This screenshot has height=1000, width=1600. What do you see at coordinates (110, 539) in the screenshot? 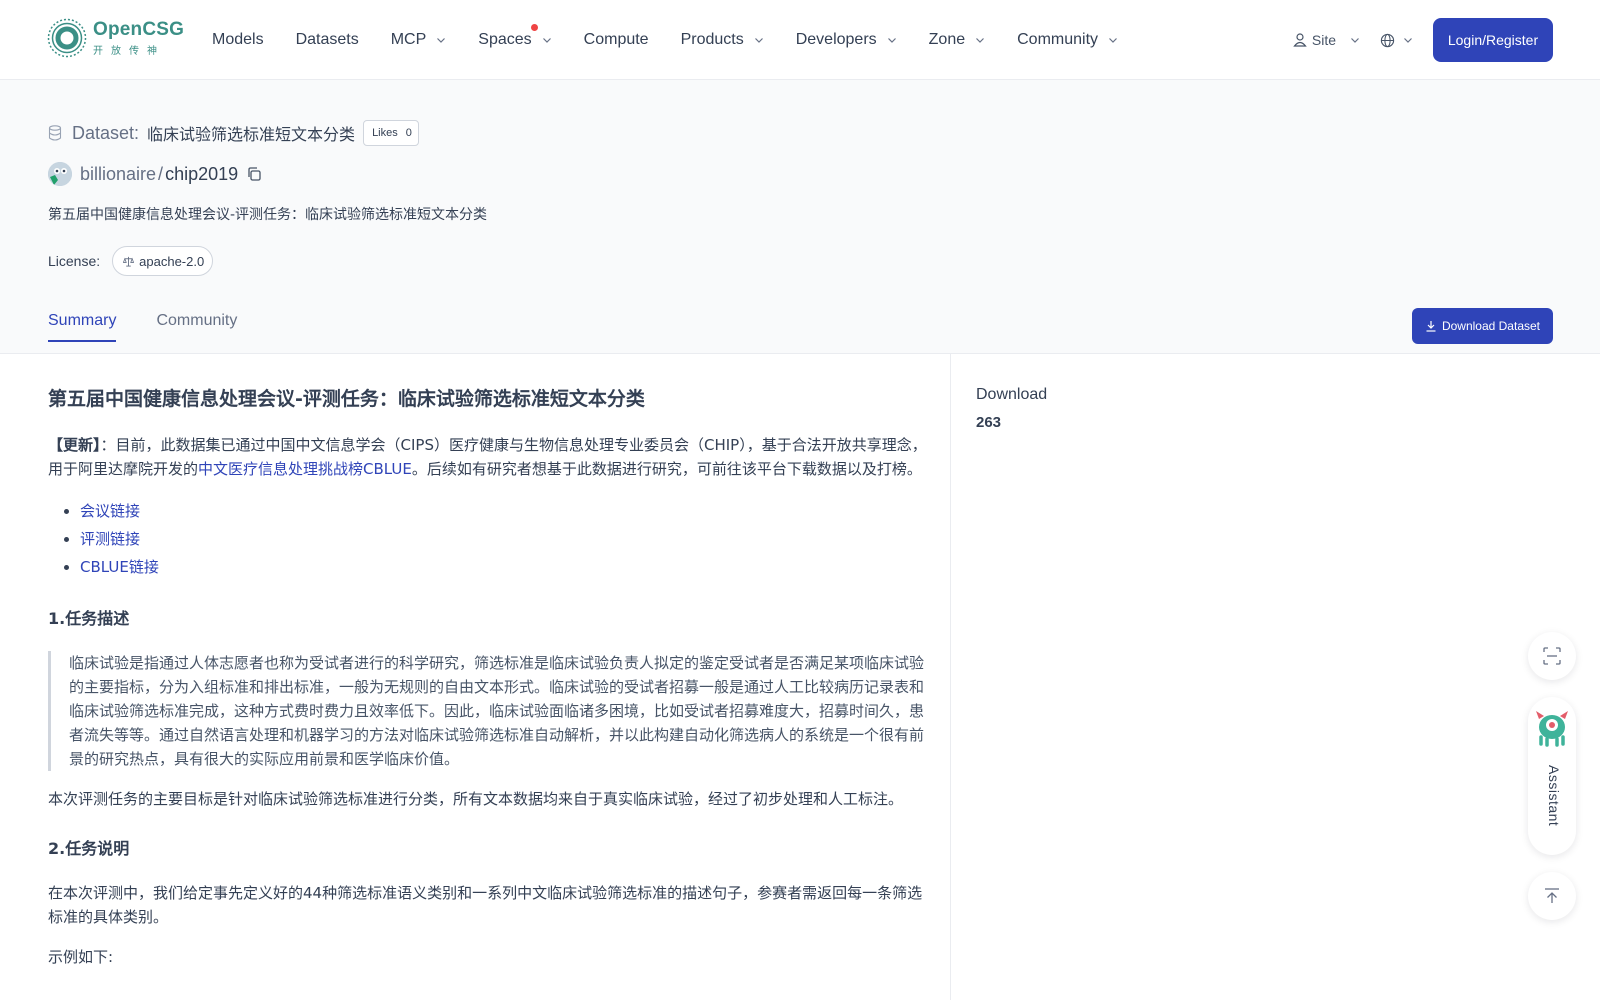
I see `evaluation-link: 评测链接` at bounding box center [110, 539].